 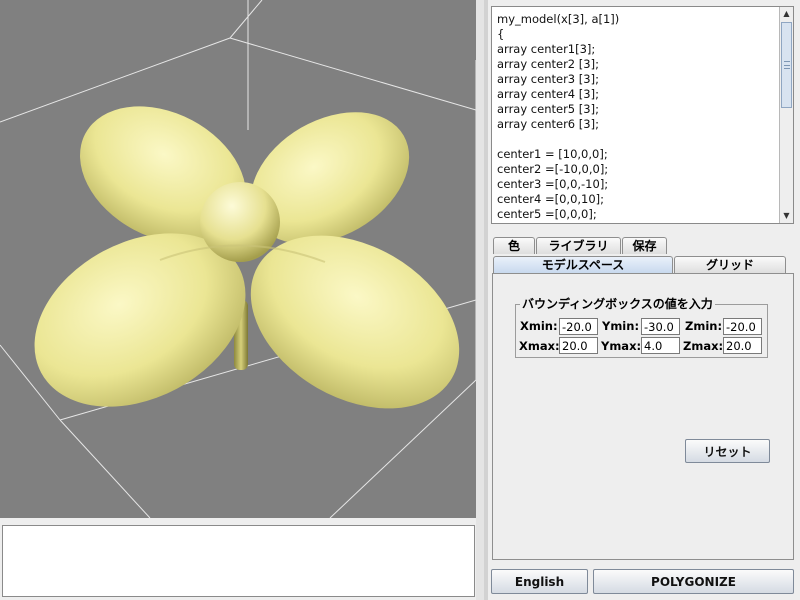 What do you see at coordinates (539, 346) in the screenshot?
I see `xmax-label: Xmax:` at bounding box center [539, 346].